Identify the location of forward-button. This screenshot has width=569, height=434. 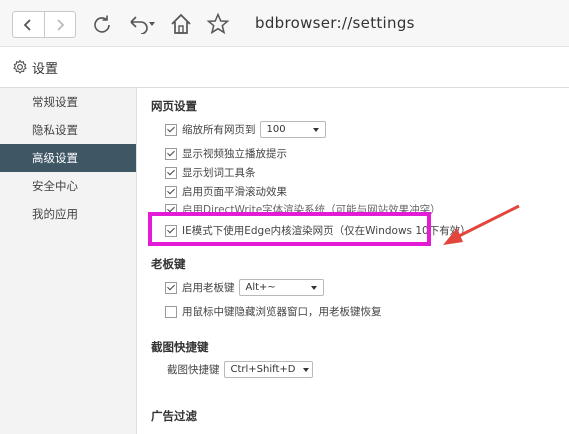
(59, 24).